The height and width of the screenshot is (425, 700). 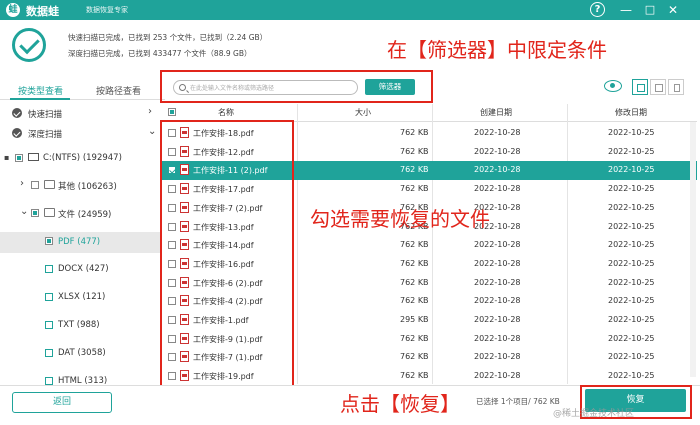 What do you see at coordinates (160, 53) in the screenshot?
I see `deep-scan-status: 深度扫描已完成，已找到 433477 个文件（88.9 GB）` at bounding box center [160, 53].